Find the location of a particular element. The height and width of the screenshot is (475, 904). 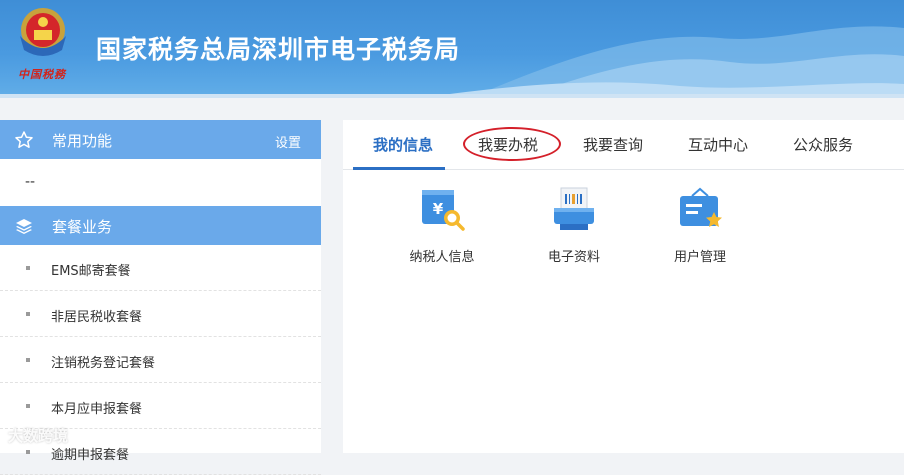

user-management-icon is located at coordinates (701, 207).